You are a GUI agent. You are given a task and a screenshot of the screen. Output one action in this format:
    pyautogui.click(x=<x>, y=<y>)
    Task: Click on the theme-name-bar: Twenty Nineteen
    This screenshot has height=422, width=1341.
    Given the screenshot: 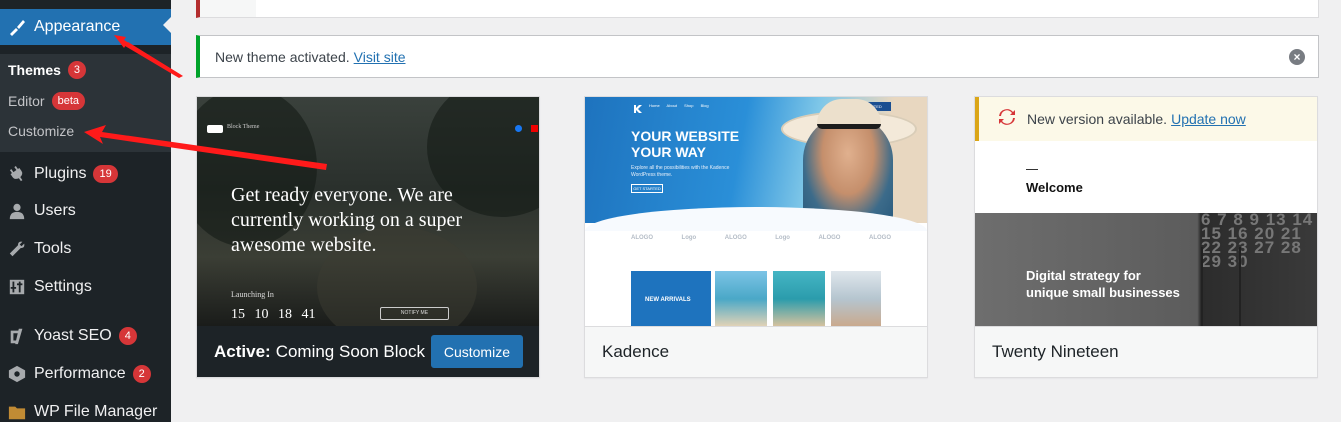 What is the action you would take?
    pyautogui.click(x=1146, y=351)
    